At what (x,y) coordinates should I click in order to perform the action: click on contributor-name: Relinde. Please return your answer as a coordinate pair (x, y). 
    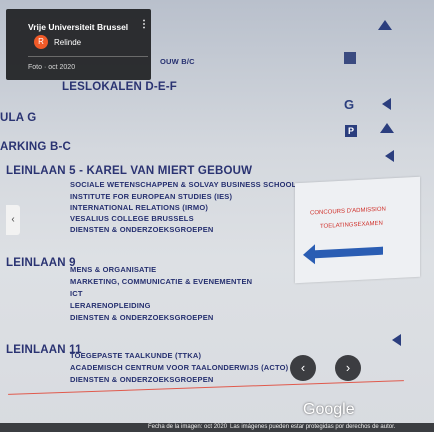
    Looking at the image, I should click on (67, 42).